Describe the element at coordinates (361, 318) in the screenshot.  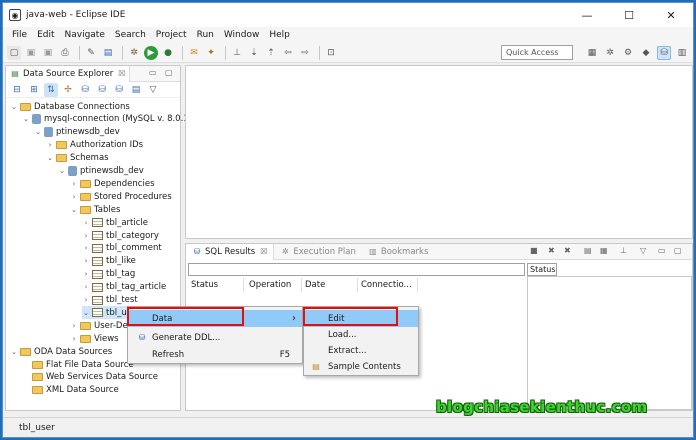
I see `submenu-item-edit: Edit` at that location.